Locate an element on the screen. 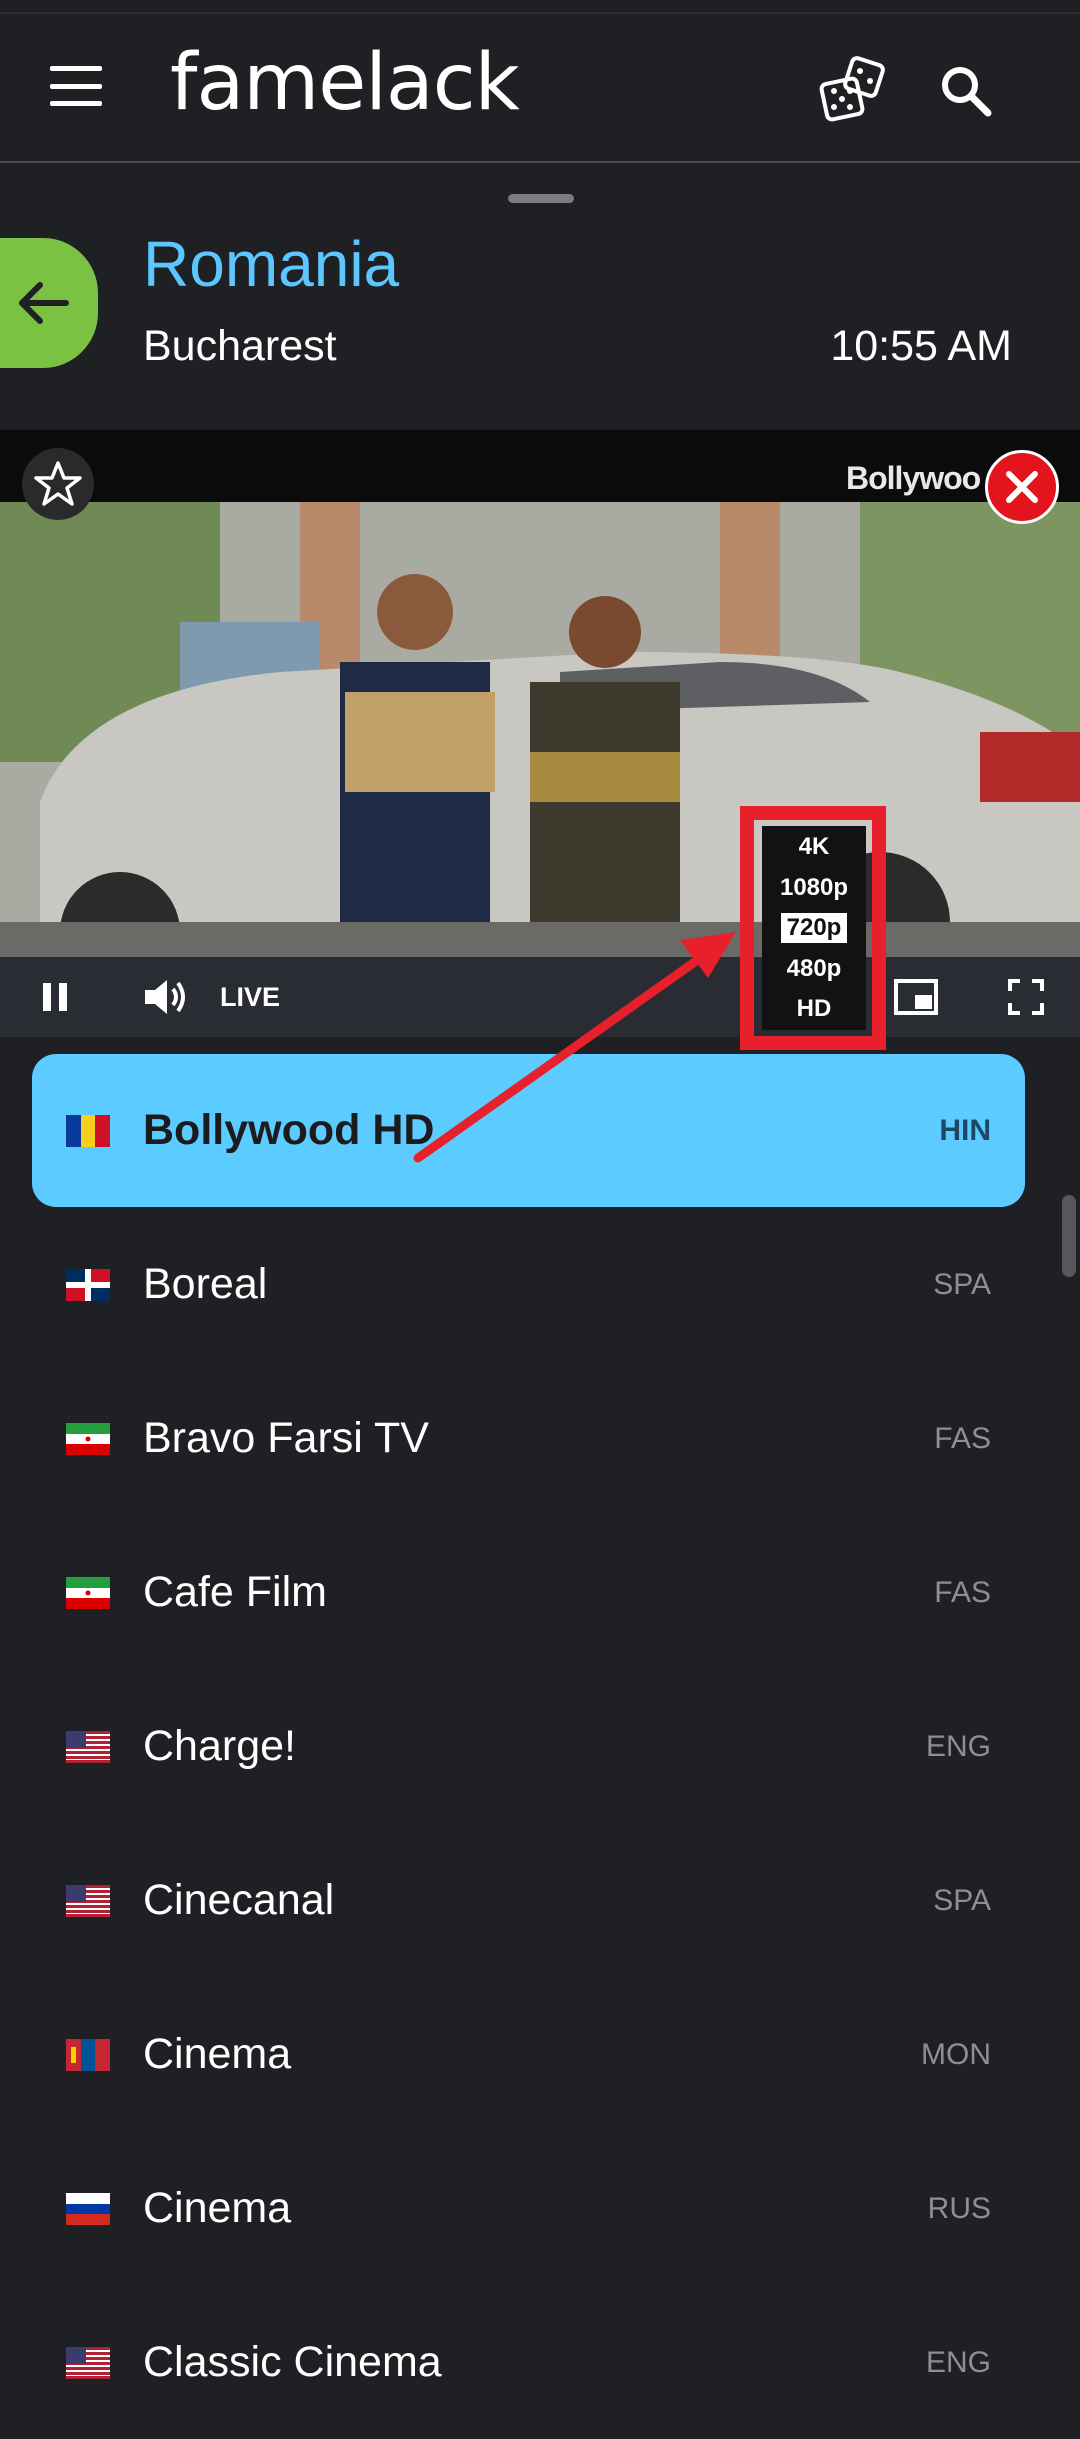  channel-item: Charge! ENG is located at coordinates (528, 1746).